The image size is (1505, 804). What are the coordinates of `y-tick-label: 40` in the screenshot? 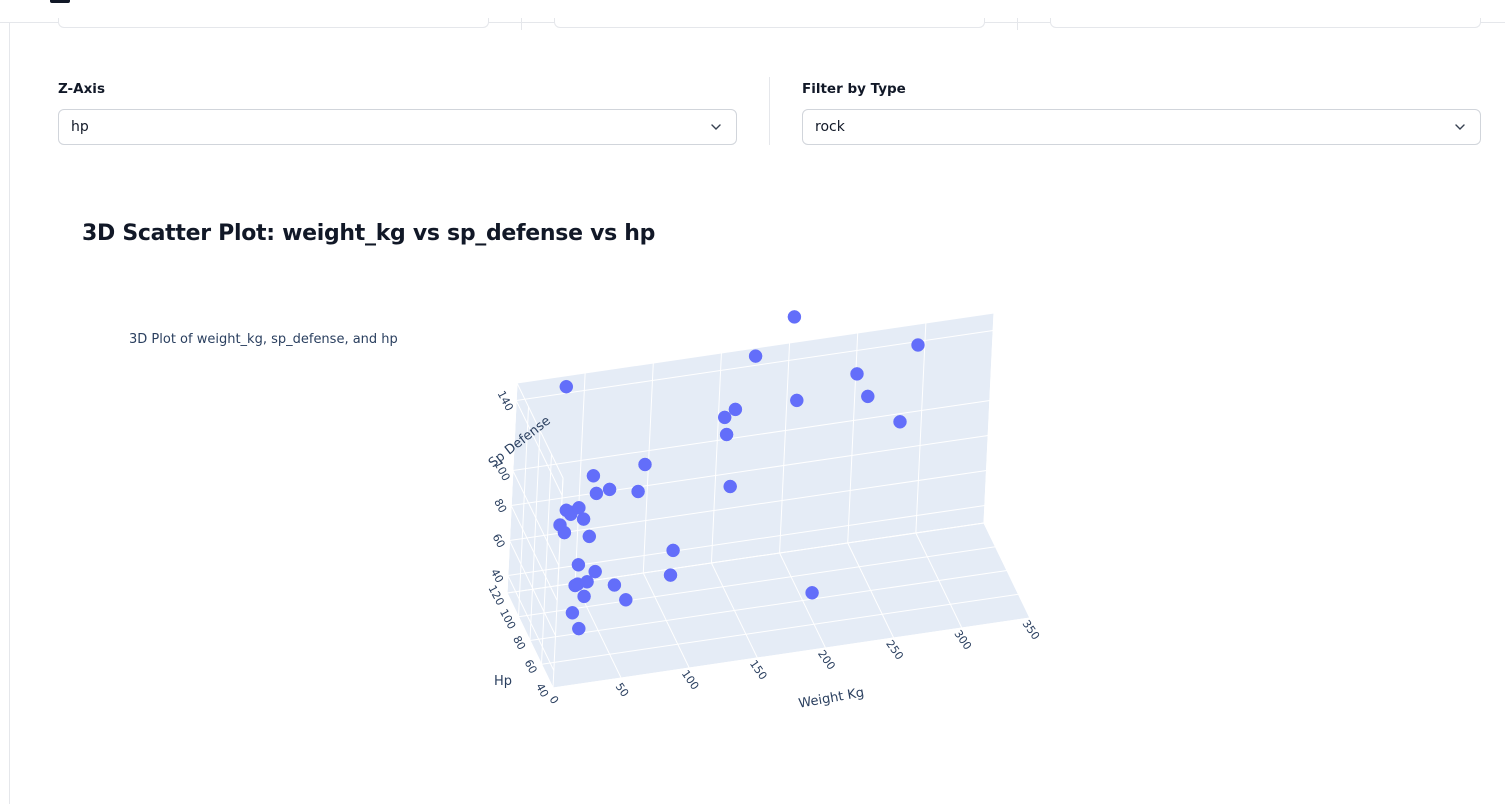 It's located at (497, 576).